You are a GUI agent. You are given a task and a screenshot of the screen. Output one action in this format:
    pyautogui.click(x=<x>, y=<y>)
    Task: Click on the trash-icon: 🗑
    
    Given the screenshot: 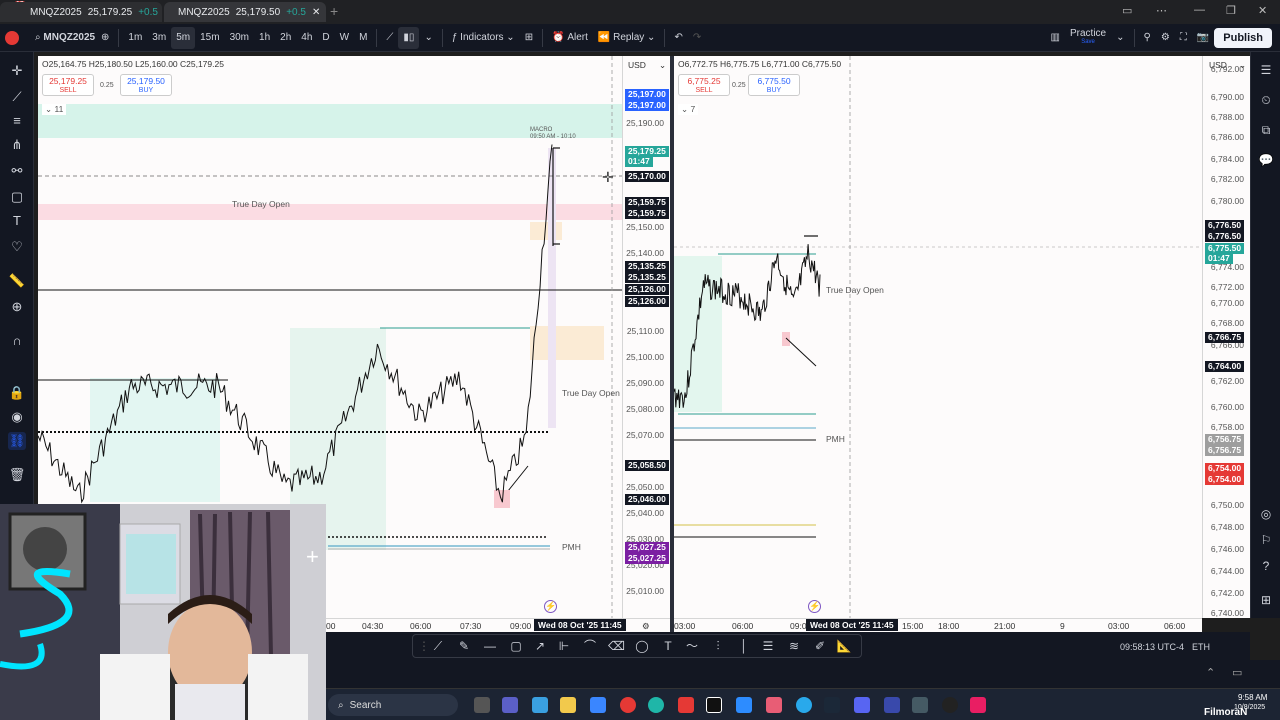 What is the action you would take?
    pyautogui.click(x=17, y=475)
    